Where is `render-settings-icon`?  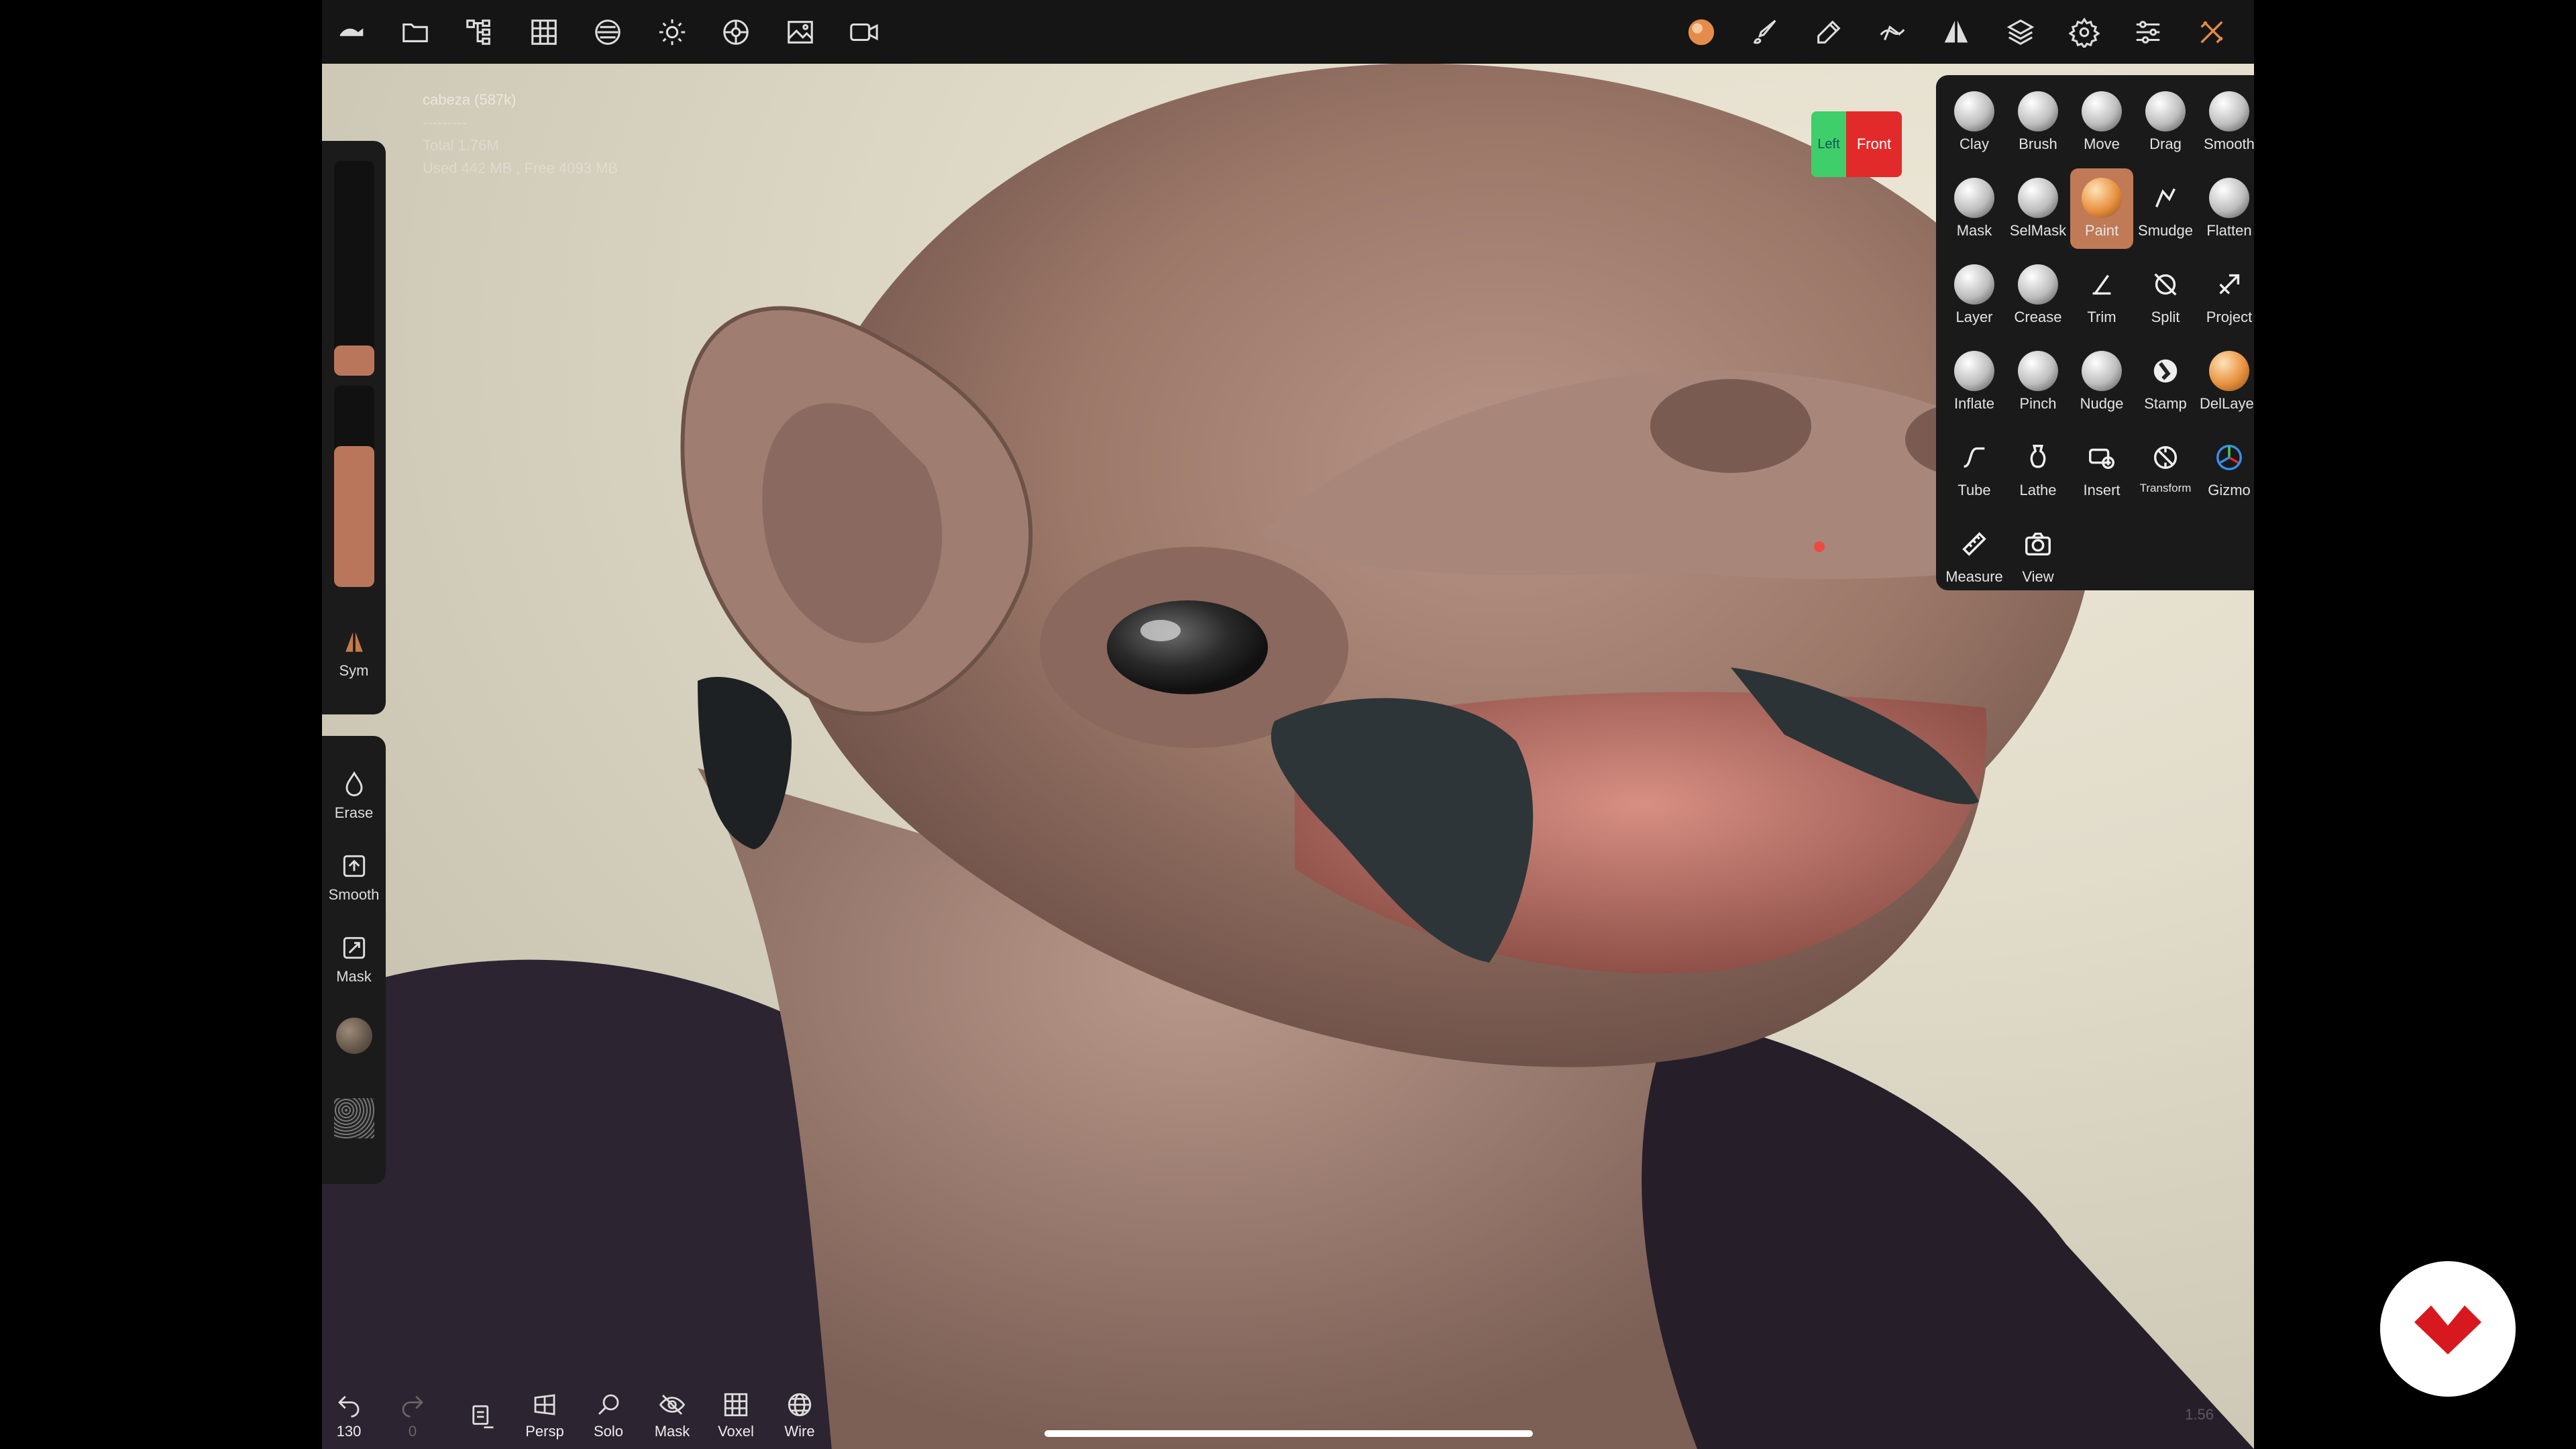 render-settings-icon is located at coordinates (735, 32).